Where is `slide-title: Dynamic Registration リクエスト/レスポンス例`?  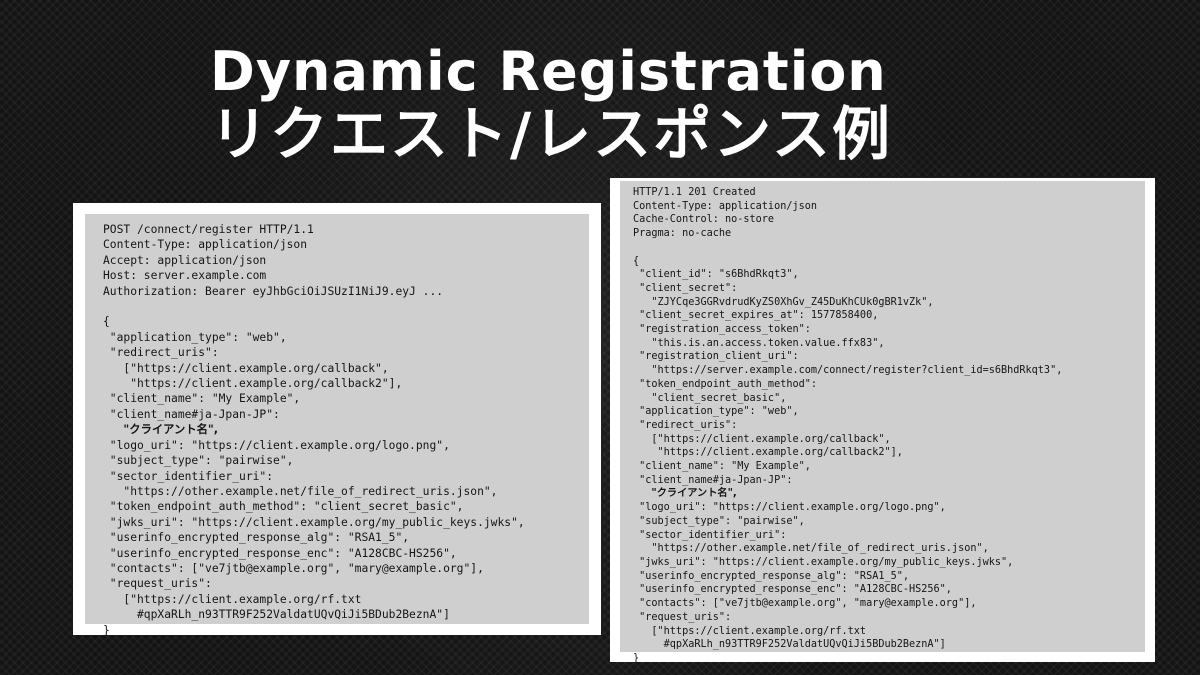 slide-title: Dynamic Registration リクエスト/レスポンス例 is located at coordinates (551, 104).